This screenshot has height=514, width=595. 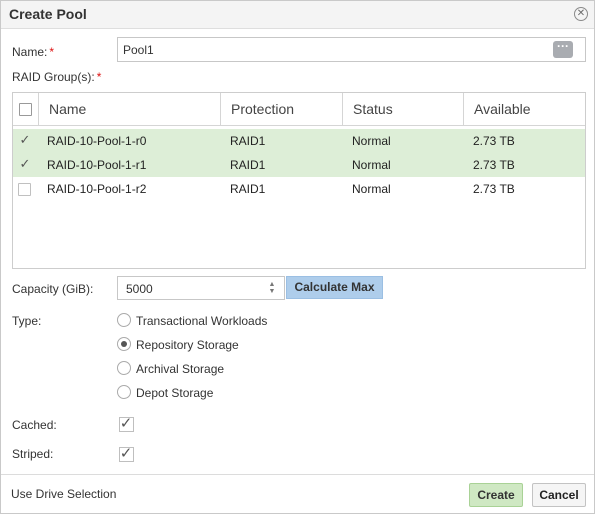 What do you see at coordinates (138, 50) in the screenshot?
I see `name-value: Pool1` at bounding box center [138, 50].